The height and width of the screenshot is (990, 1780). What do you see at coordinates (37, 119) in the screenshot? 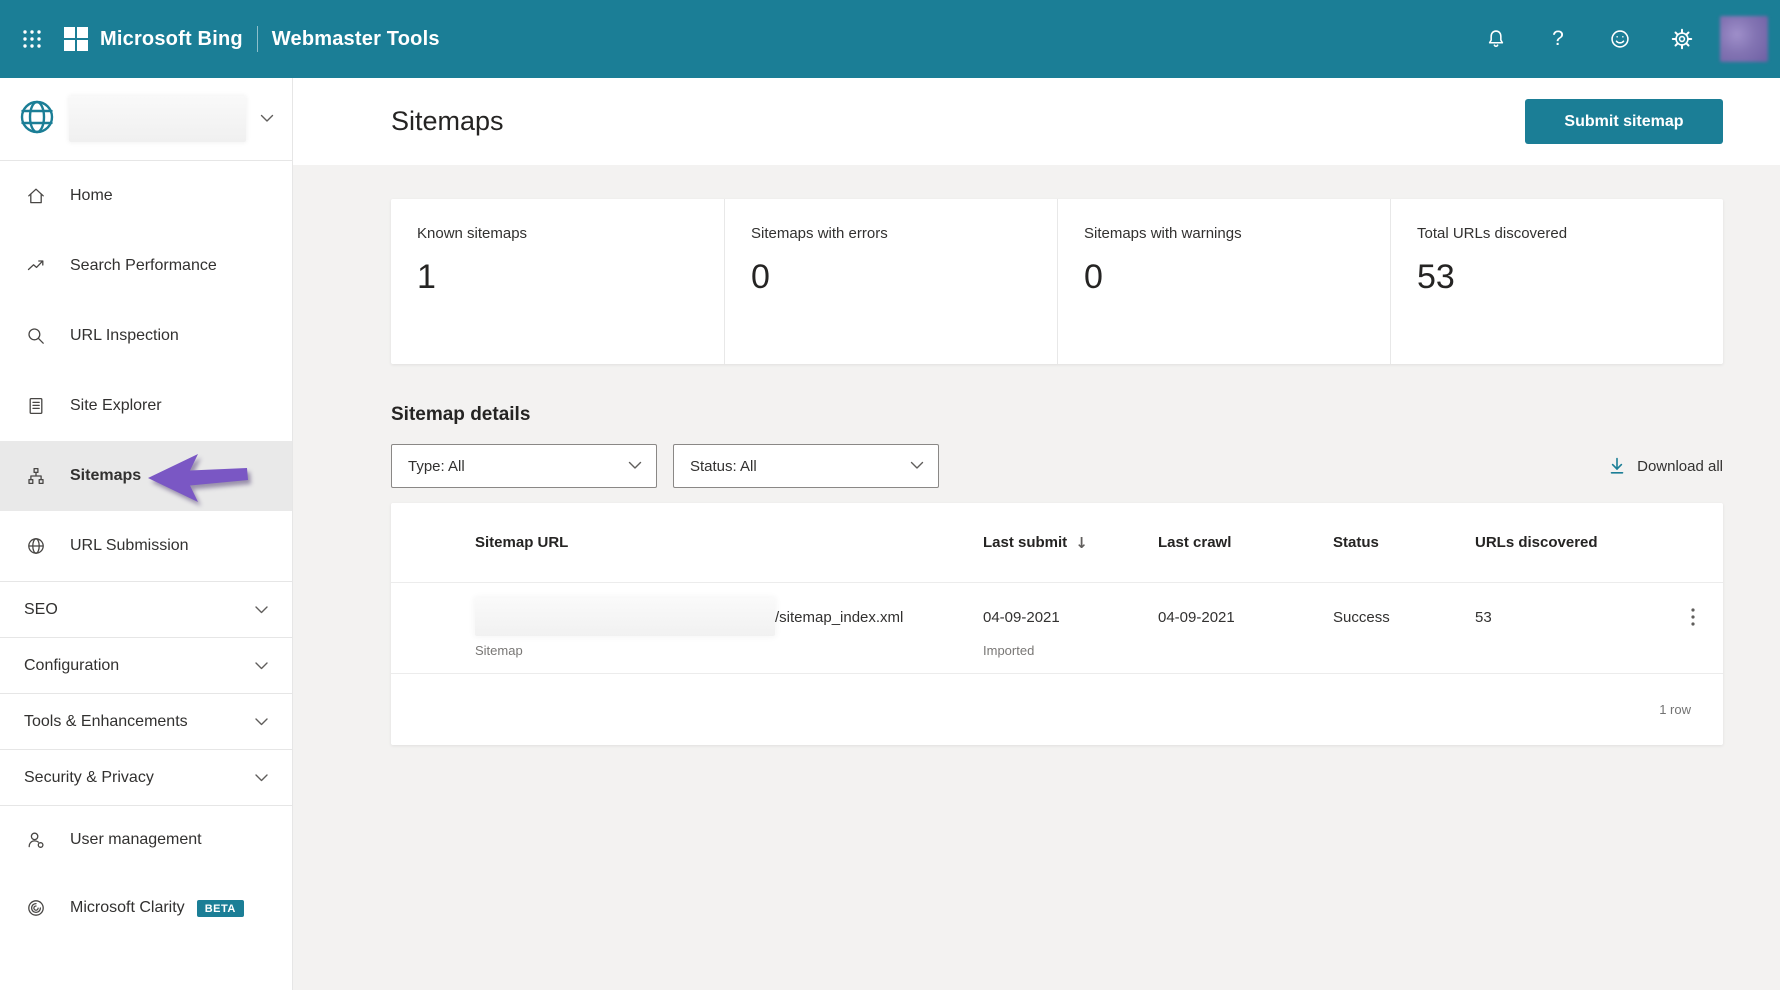
I see `site-globe-icon` at bounding box center [37, 119].